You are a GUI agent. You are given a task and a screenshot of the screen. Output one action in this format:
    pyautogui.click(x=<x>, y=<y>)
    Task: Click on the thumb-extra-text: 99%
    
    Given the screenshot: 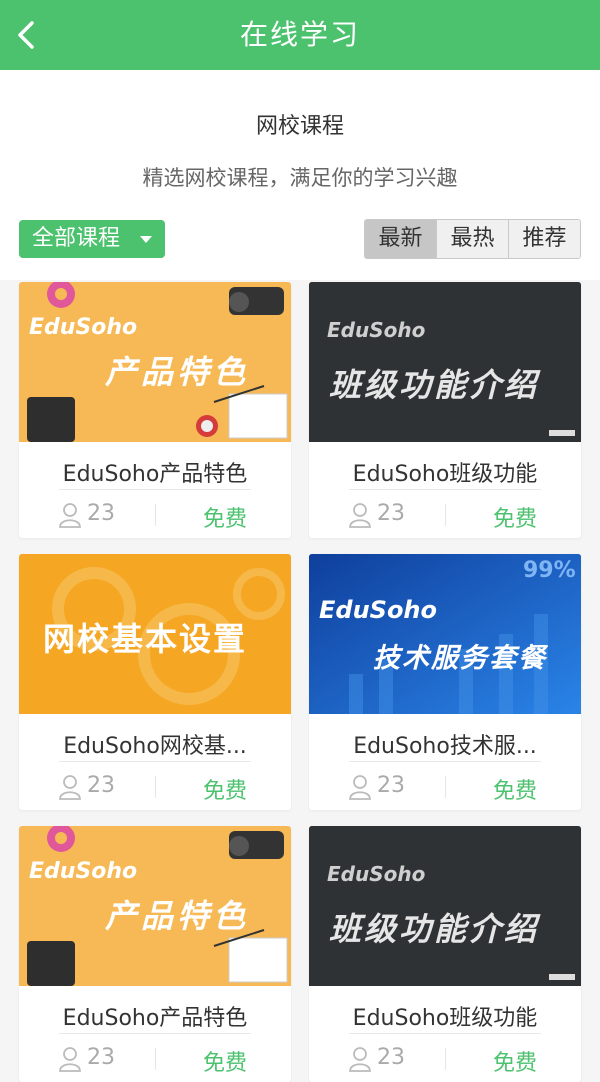 What is the action you would take?
    pyautogui.click(x=549, y=570)
    